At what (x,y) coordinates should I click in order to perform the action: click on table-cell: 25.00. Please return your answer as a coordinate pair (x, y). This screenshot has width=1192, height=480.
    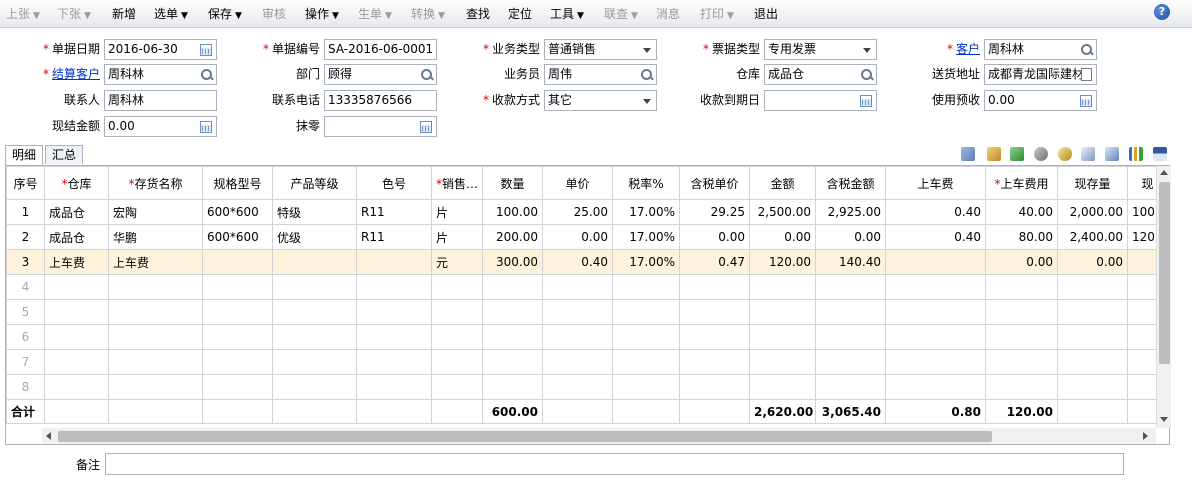
    Looking at the image, I should click on (577, 212).